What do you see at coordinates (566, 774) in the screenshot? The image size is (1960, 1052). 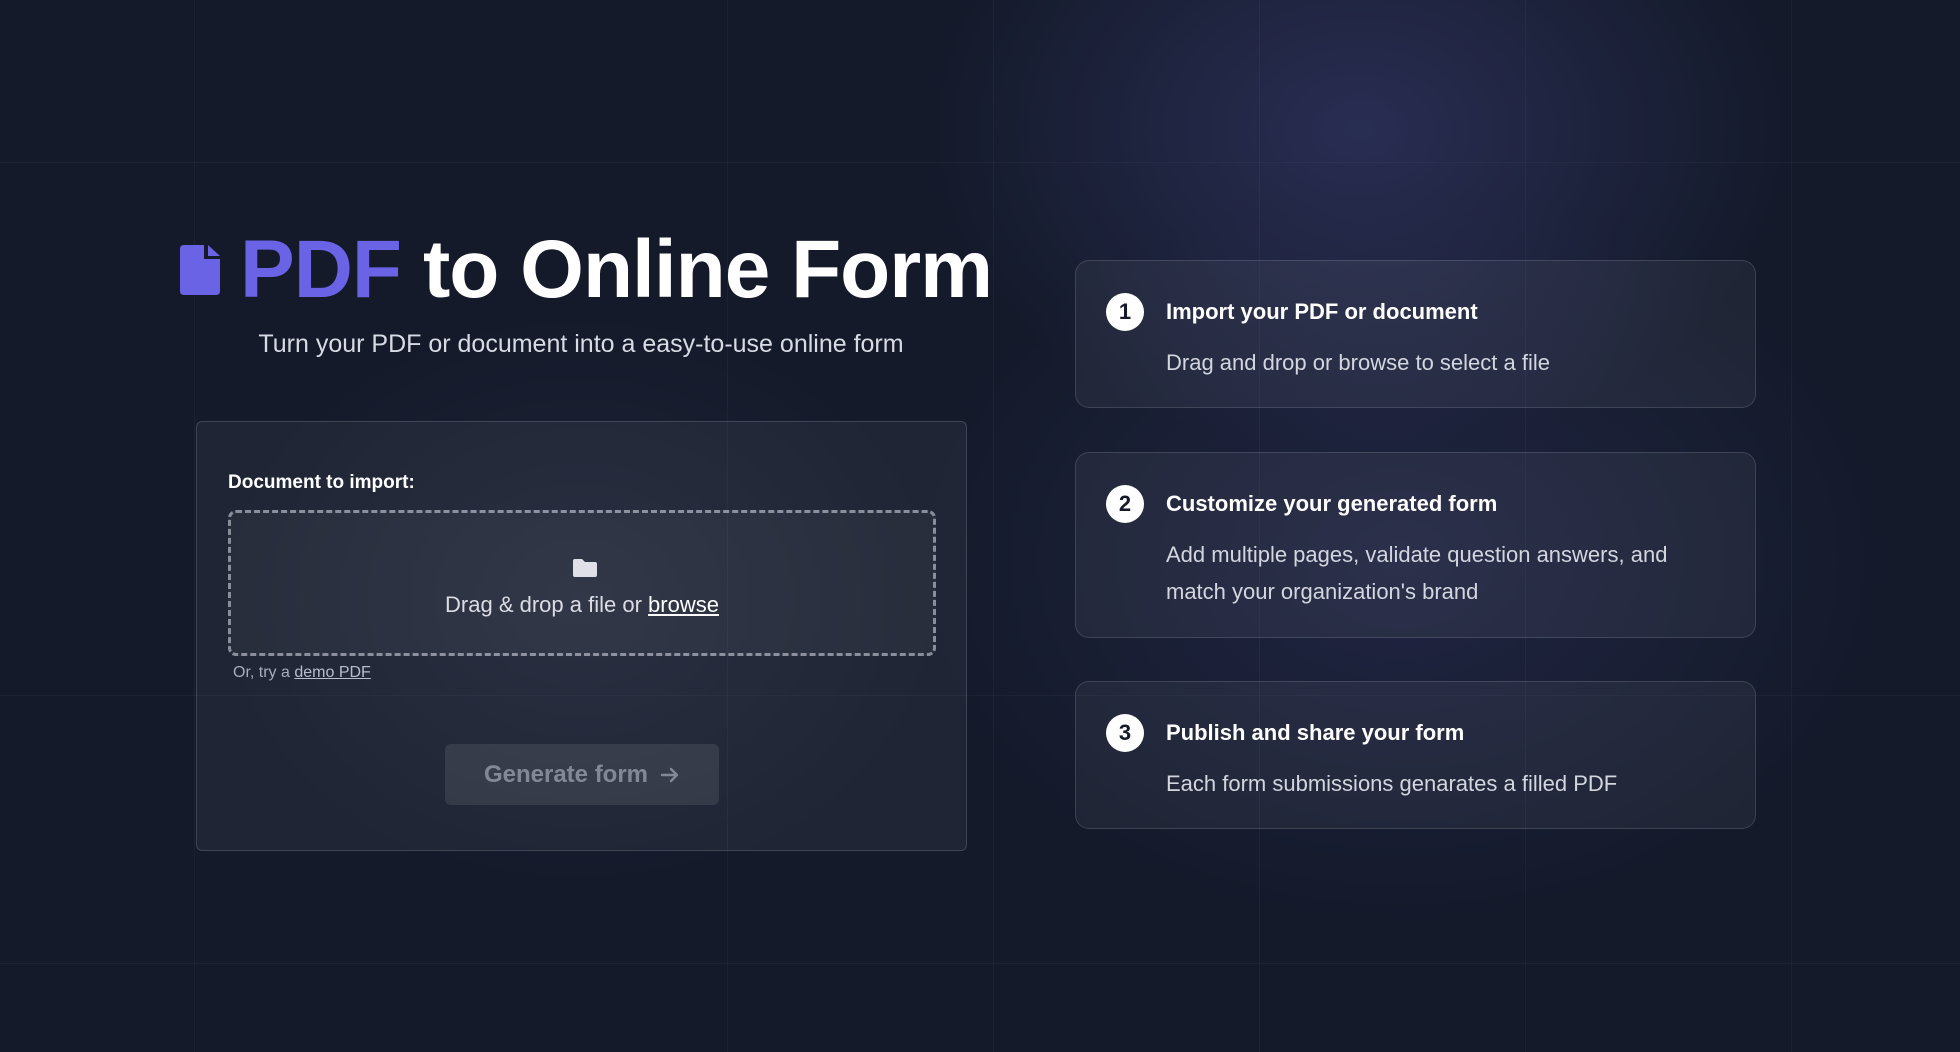 I see `generate-form-label: Generate form` at bounding box center [566, 774].